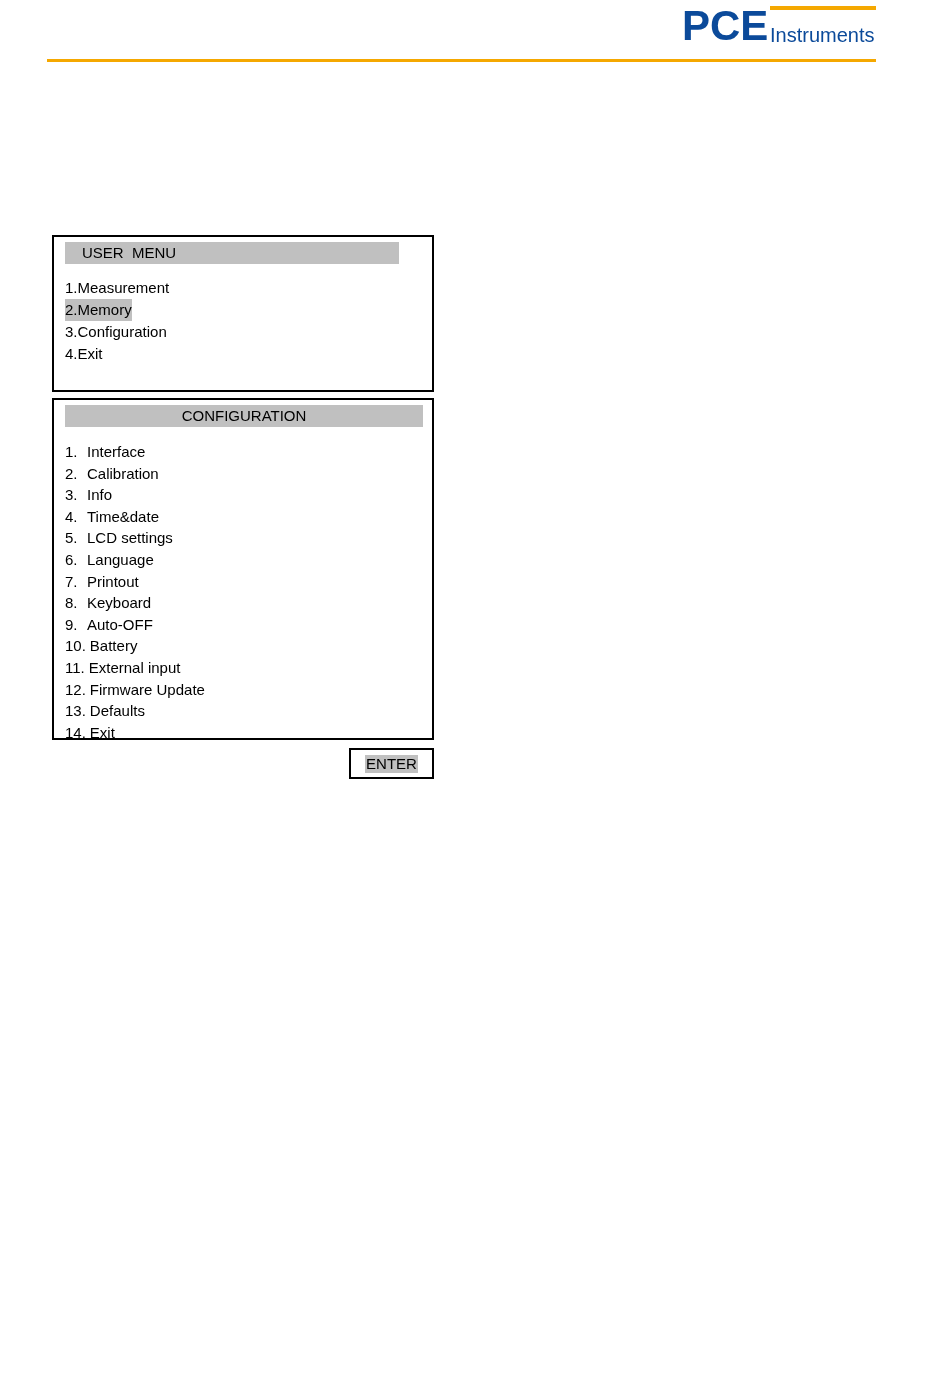 This screenshot has height=1385, width=950. What do you see at coordinates (76, 646) in the screenshot?
I see `item-number: 10.` at bounding box center [76, 646].